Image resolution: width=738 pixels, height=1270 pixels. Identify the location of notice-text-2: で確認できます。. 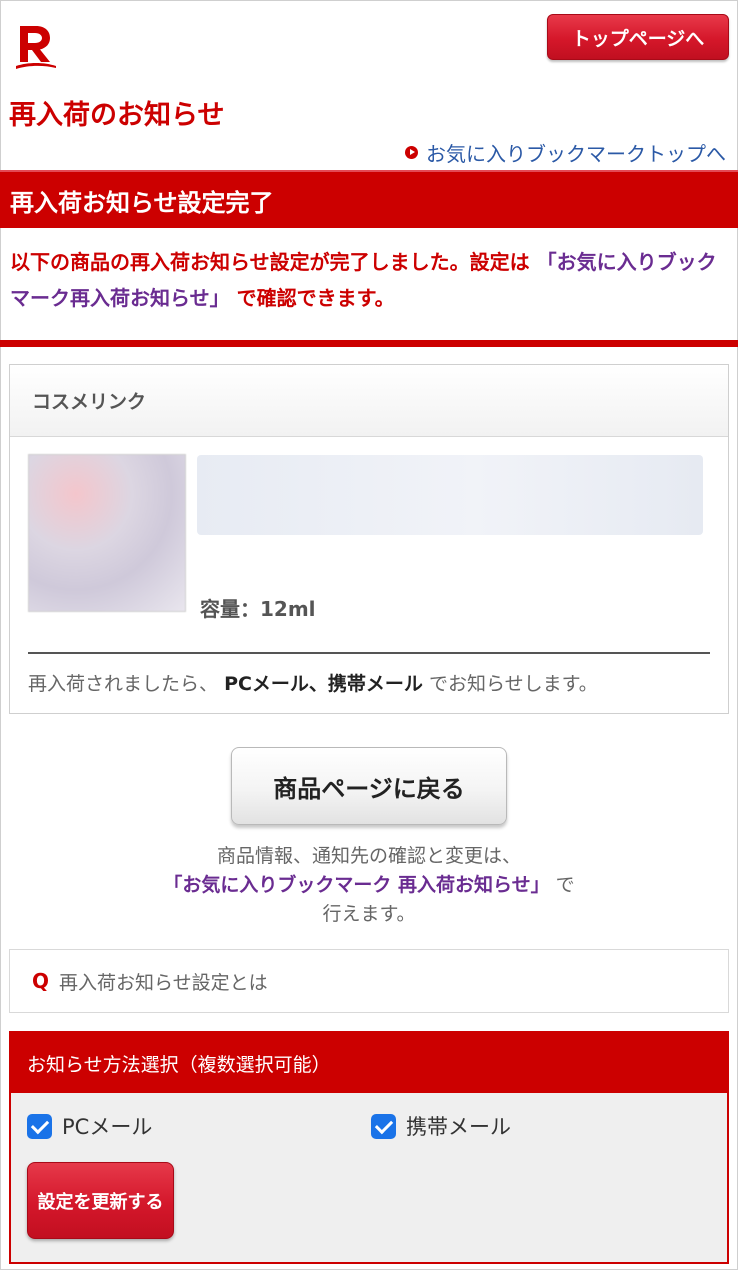
(315, 298).